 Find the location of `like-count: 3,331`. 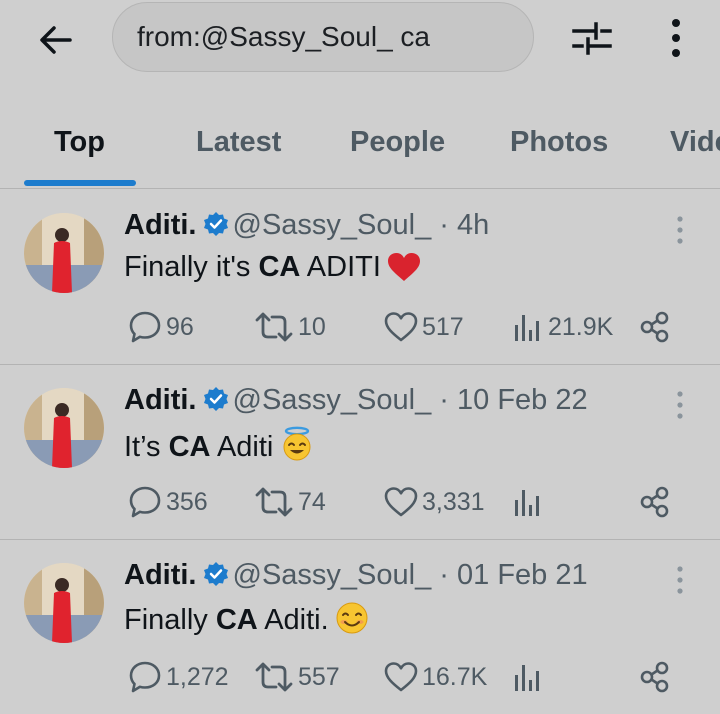

like-count: 3,331 is located at coordinates (453, 501).